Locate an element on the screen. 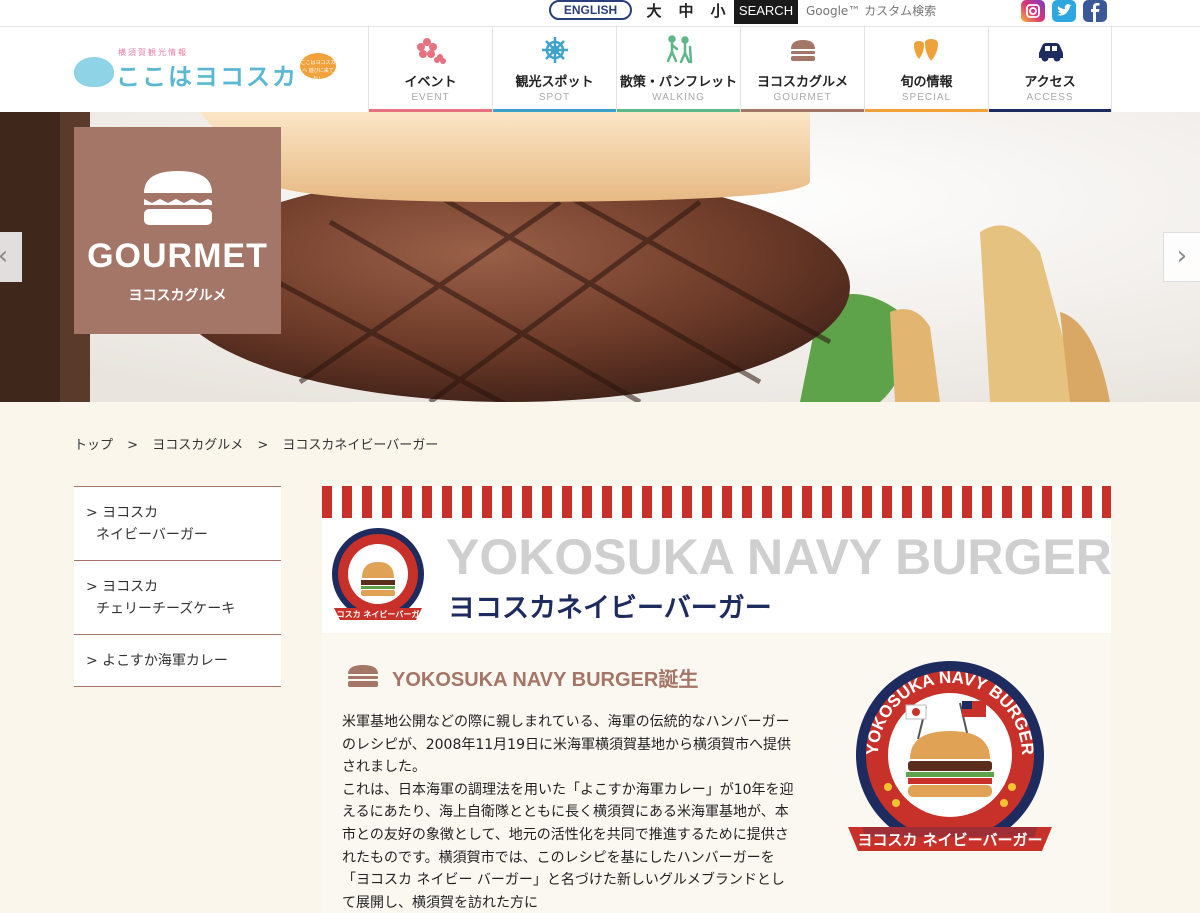  nav-label-jp: 散策・パンフレット is located at coordinates (678, 82).